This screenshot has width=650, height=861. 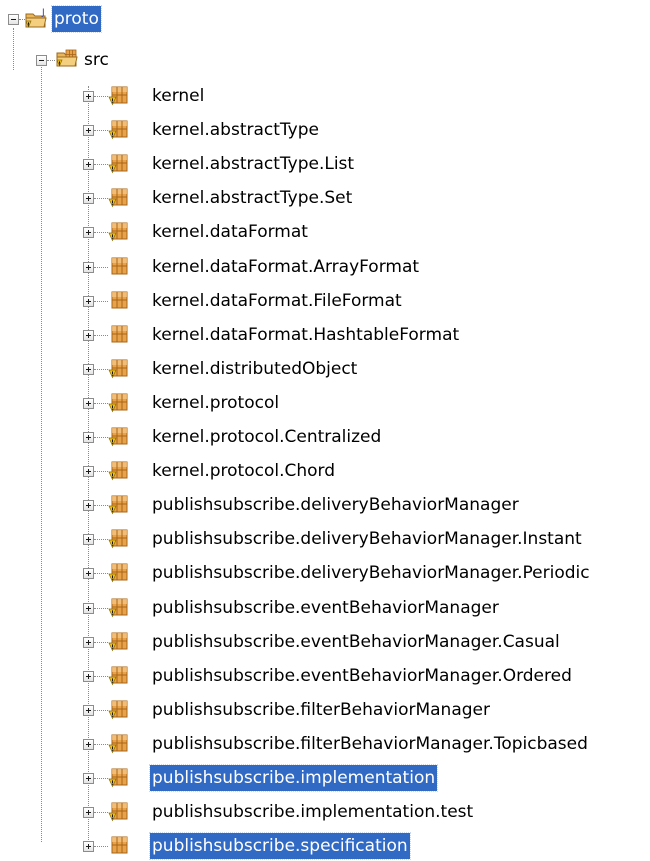 I want to click on tree-row-package: publishsubscribe.implementation.test, so click(x=325, y=812).